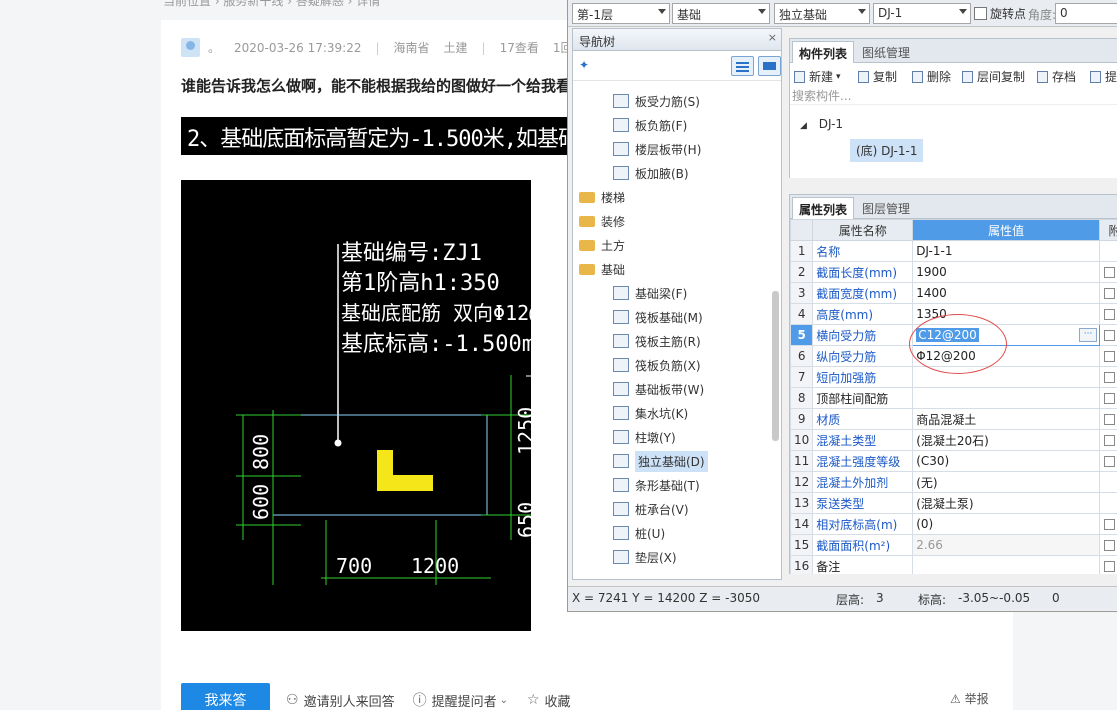 The image size is (1117, 710). I want to click on property-index: 12, so click(802, 482).